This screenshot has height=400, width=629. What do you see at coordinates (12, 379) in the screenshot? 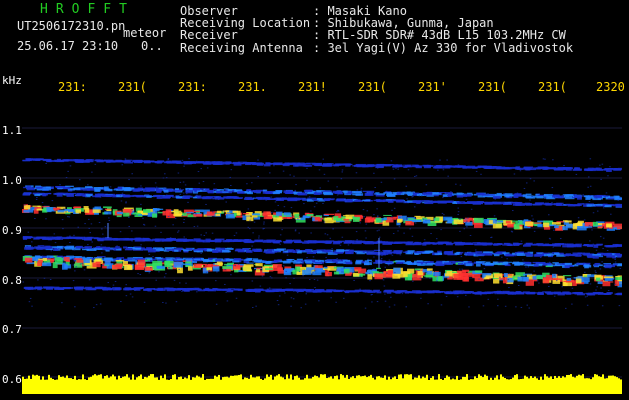
I see `freq-tick: 0.6` at bounding box center [12, 379].